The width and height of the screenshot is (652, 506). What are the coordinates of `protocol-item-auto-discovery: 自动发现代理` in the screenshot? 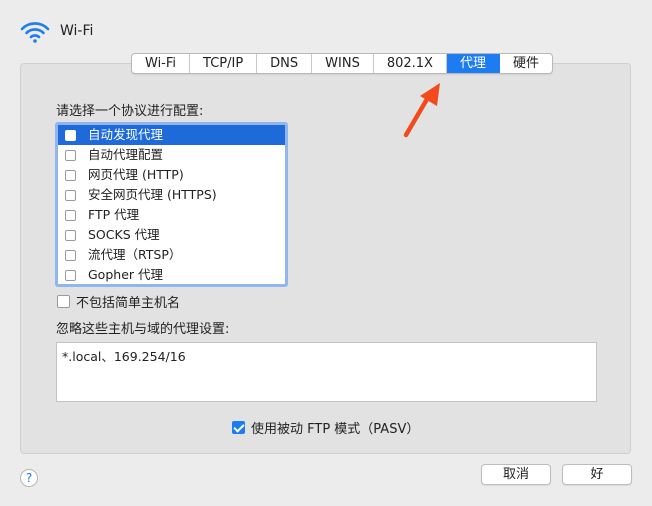 It's located at (171, 135).